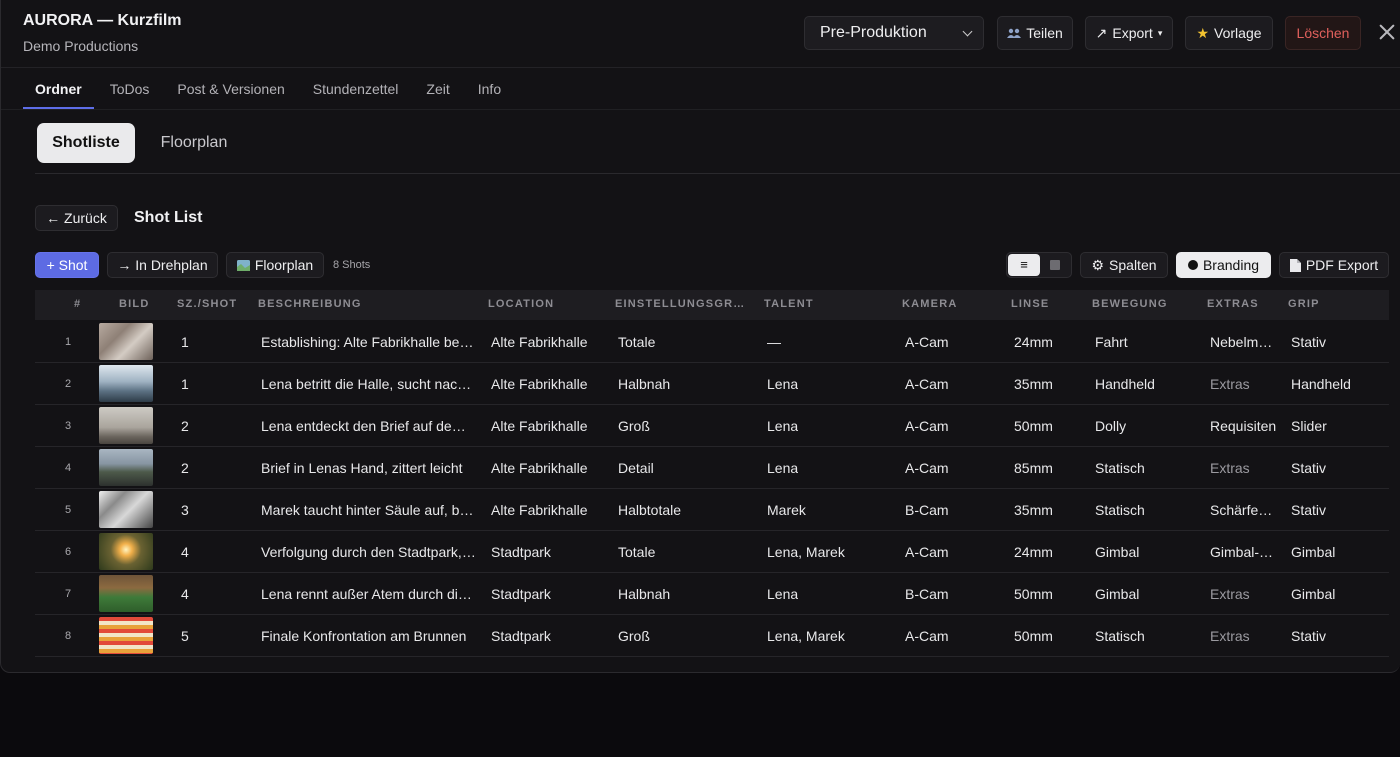 The width and height of the screenshot is (1400, 757). I want to click on col-number: #, so click(77, 304).